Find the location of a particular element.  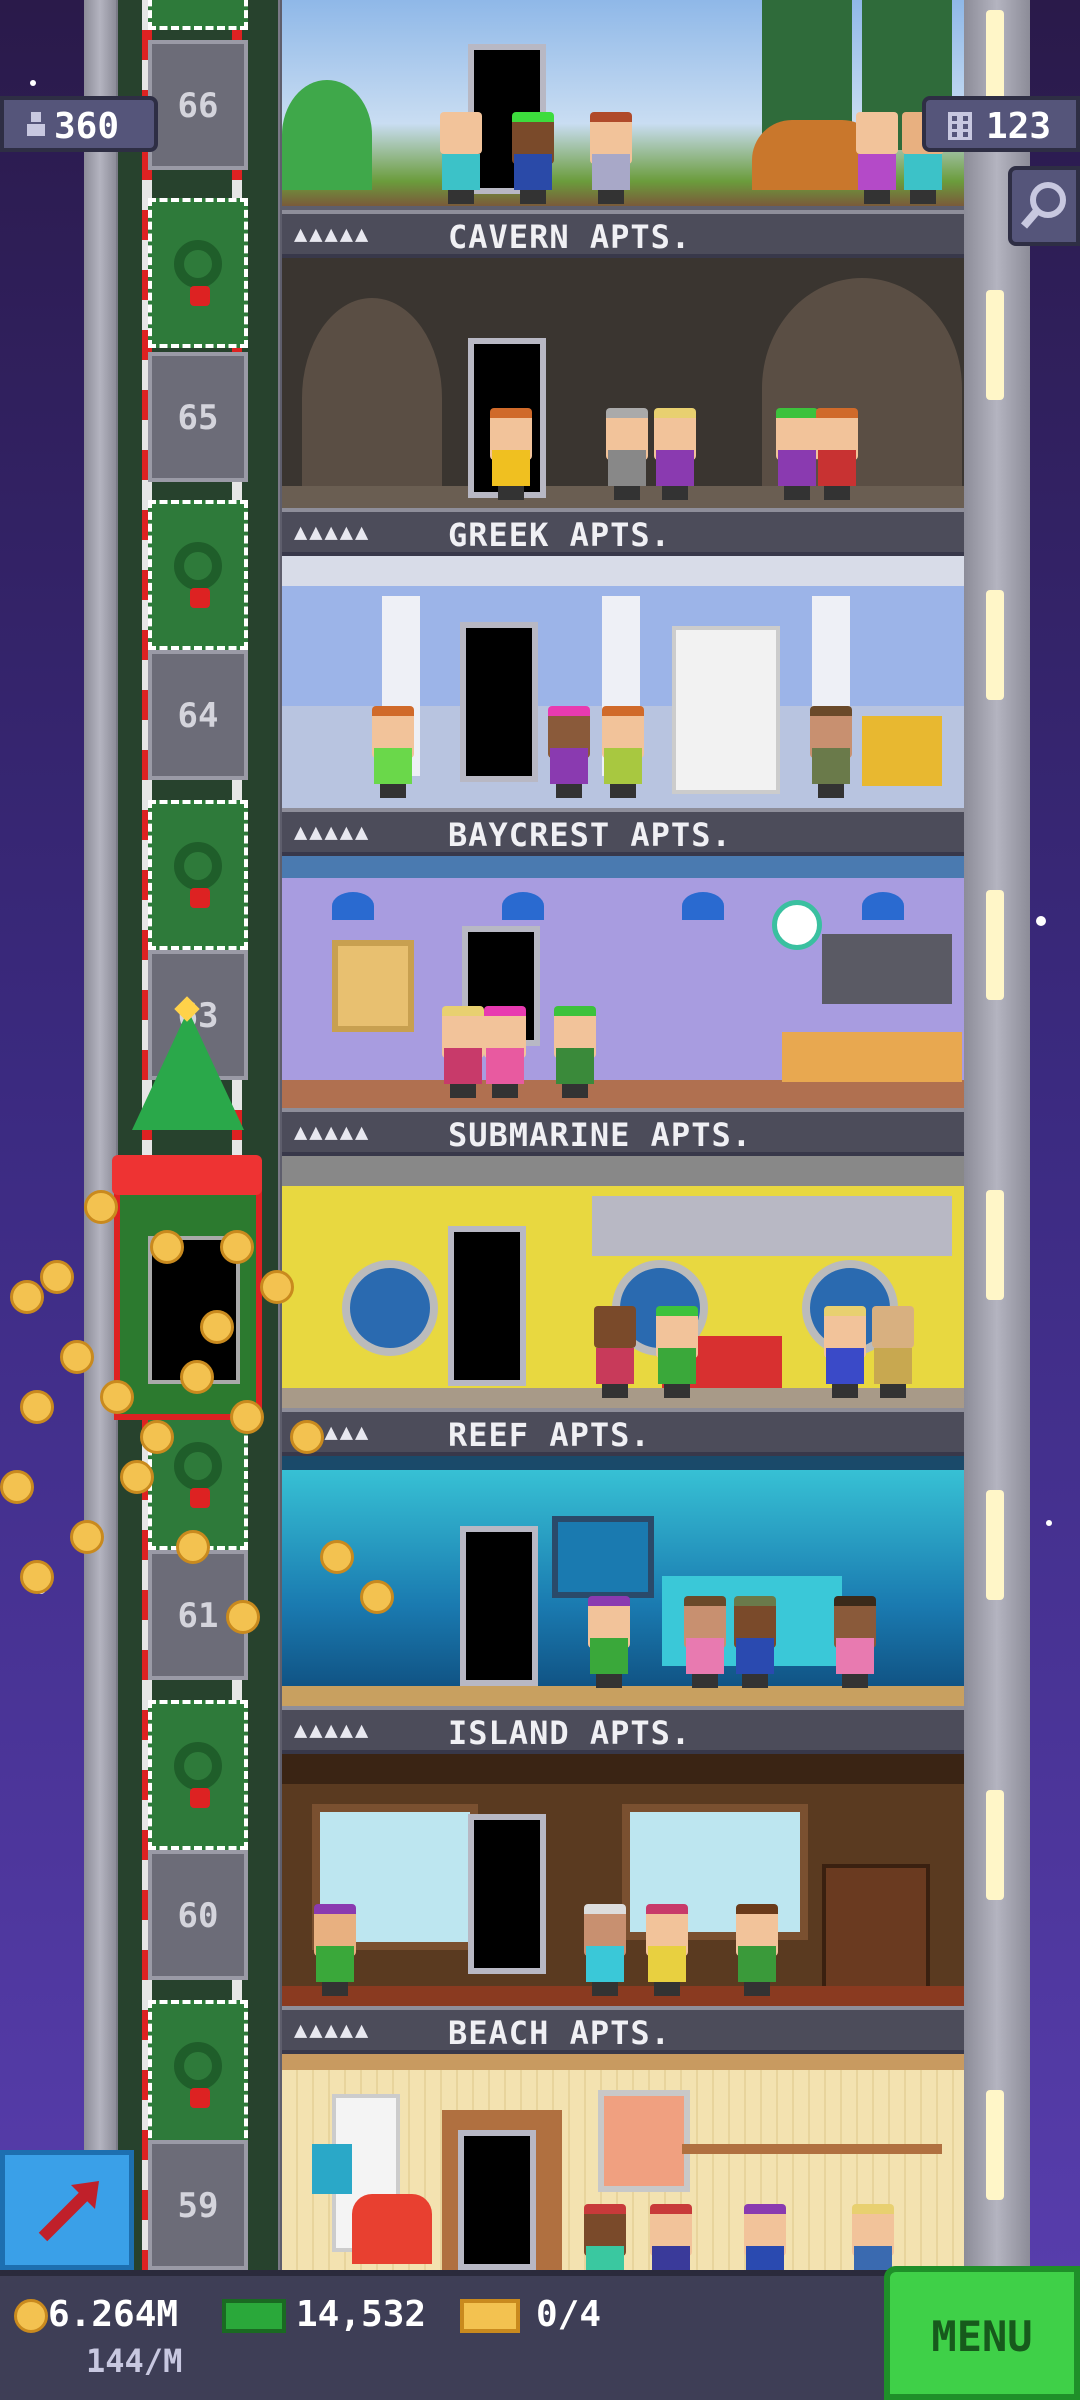

menu-button: MENU is located at coordinates (982, 2333).